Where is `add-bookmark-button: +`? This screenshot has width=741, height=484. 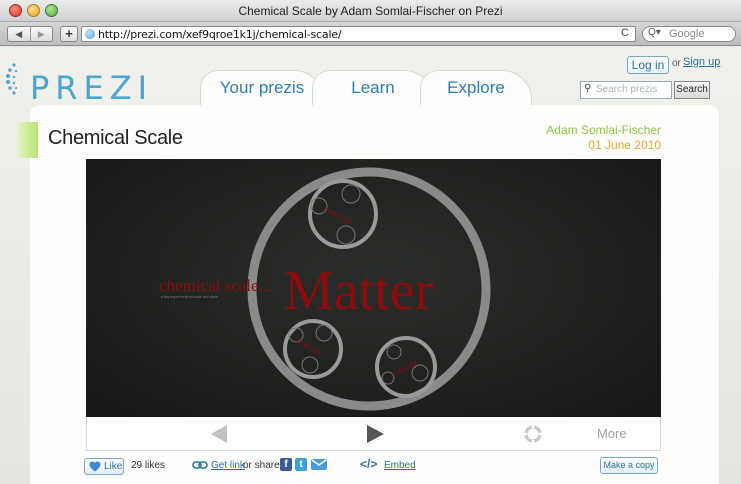
add-bookmark-button: + is located at coordinates (69, 34).